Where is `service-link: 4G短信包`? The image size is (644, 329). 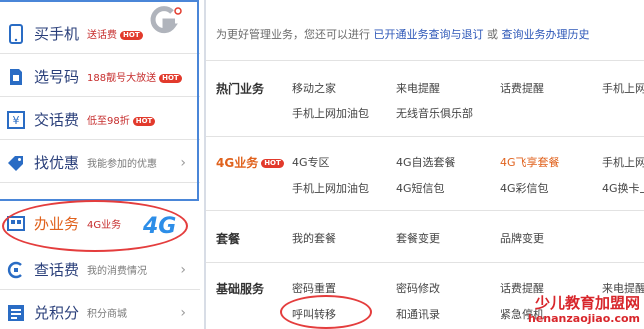 service-link: 4G短信包 is located at coordinates (420, 188).